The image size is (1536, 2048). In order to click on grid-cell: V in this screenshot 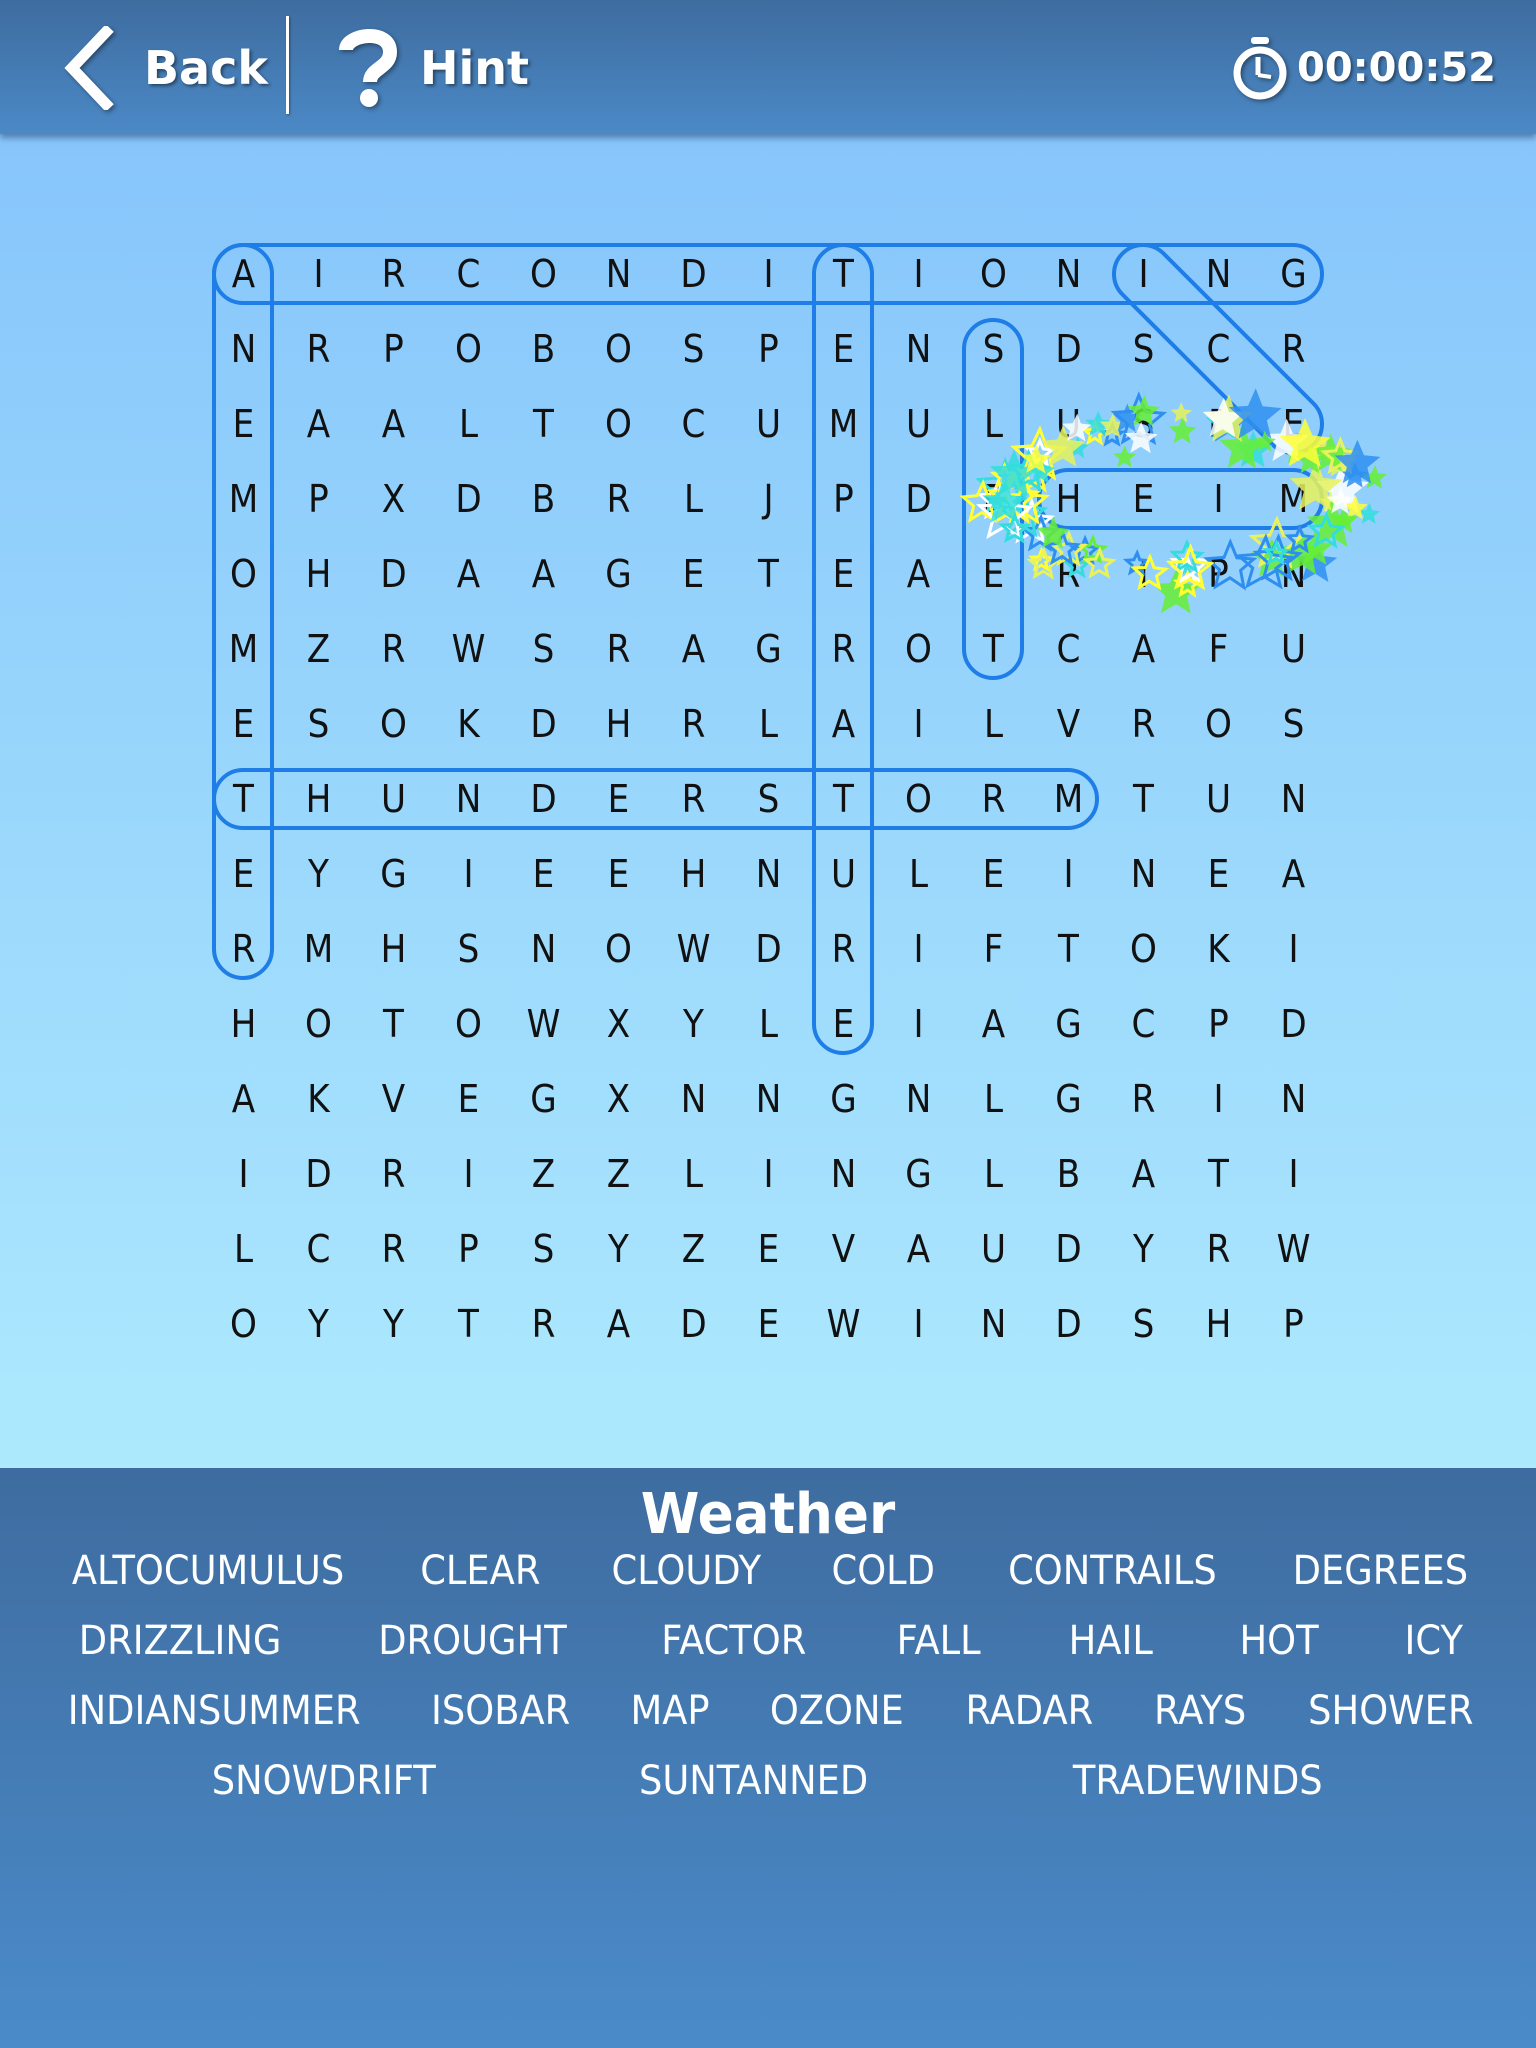, I will do `click(393, 1099)`.